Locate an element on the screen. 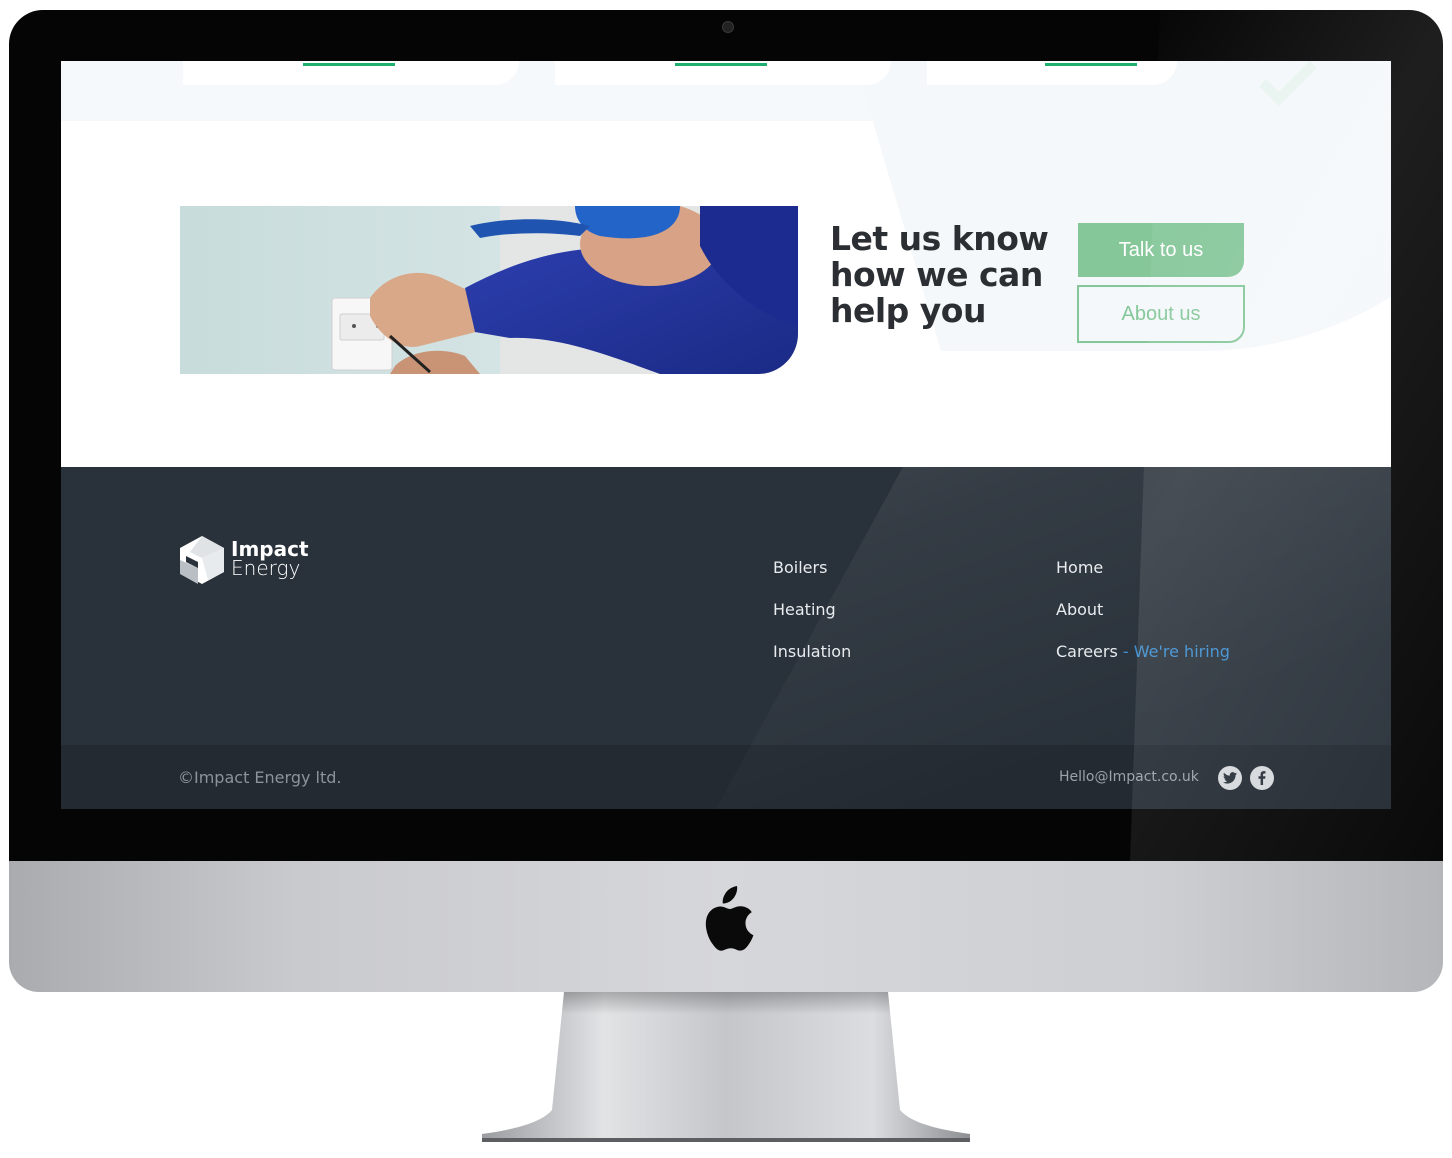 This screenshot has width=1452, height=1158. footer-link-careers-row: Careers - We're hiring is located at coordinates (1143, 651).